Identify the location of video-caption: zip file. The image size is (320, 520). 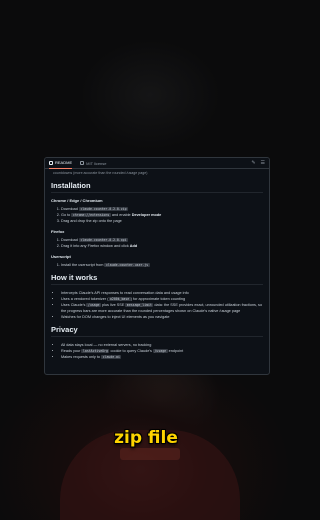
(146, 438).